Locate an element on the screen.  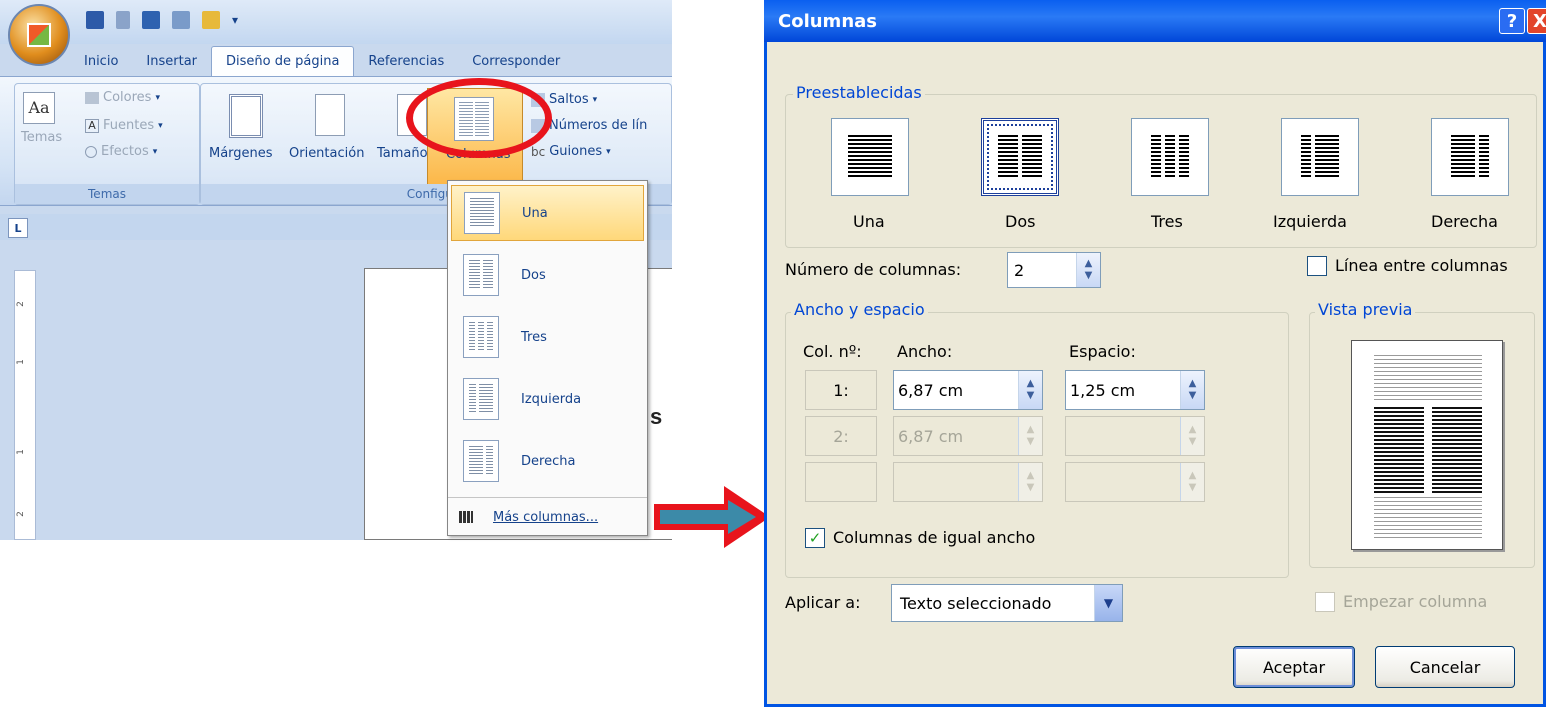
col-number-cell: 1: is located at coordinates (841, 390).